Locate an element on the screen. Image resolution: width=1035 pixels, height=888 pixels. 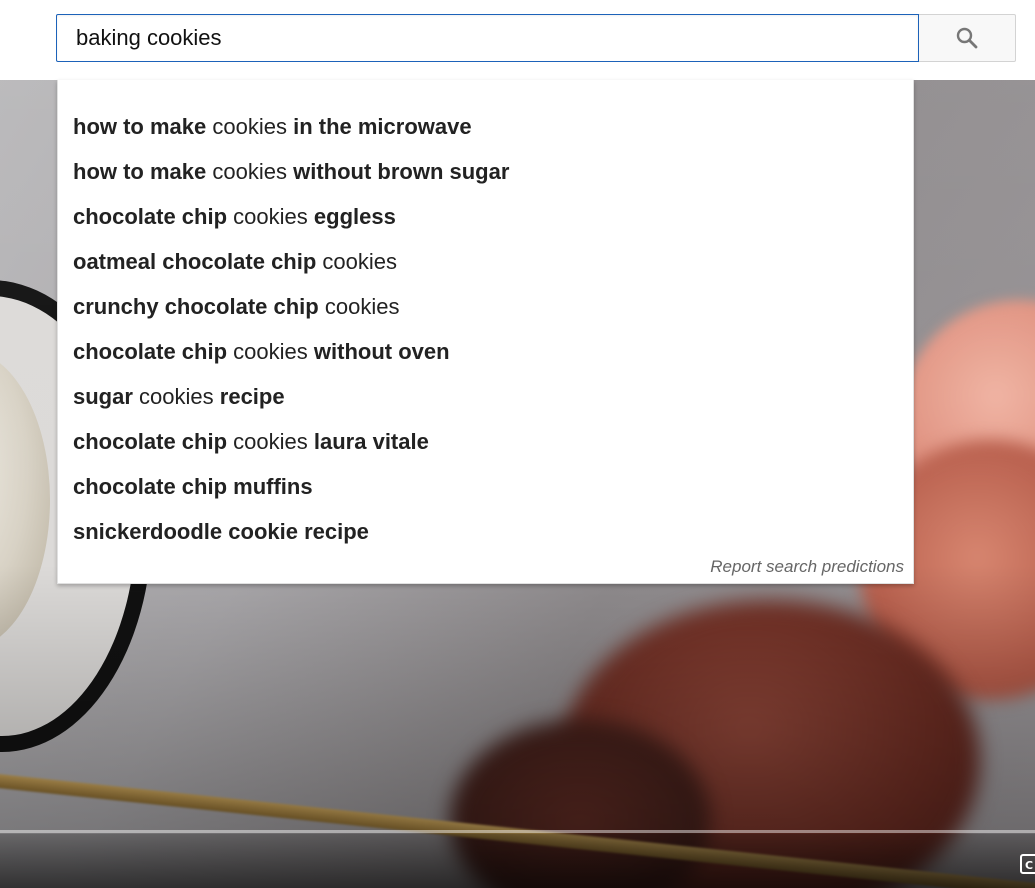
suggestion-suffix: eggless is located at coordinates (354, 216).